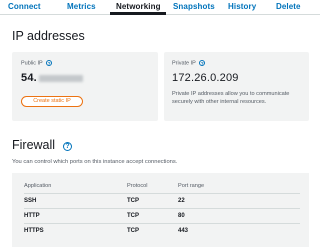  What do you see at coordinates (194, 6) in the screenshot?
I see `tab-snapshots: Snapshots` at bounding box center [194, 6].